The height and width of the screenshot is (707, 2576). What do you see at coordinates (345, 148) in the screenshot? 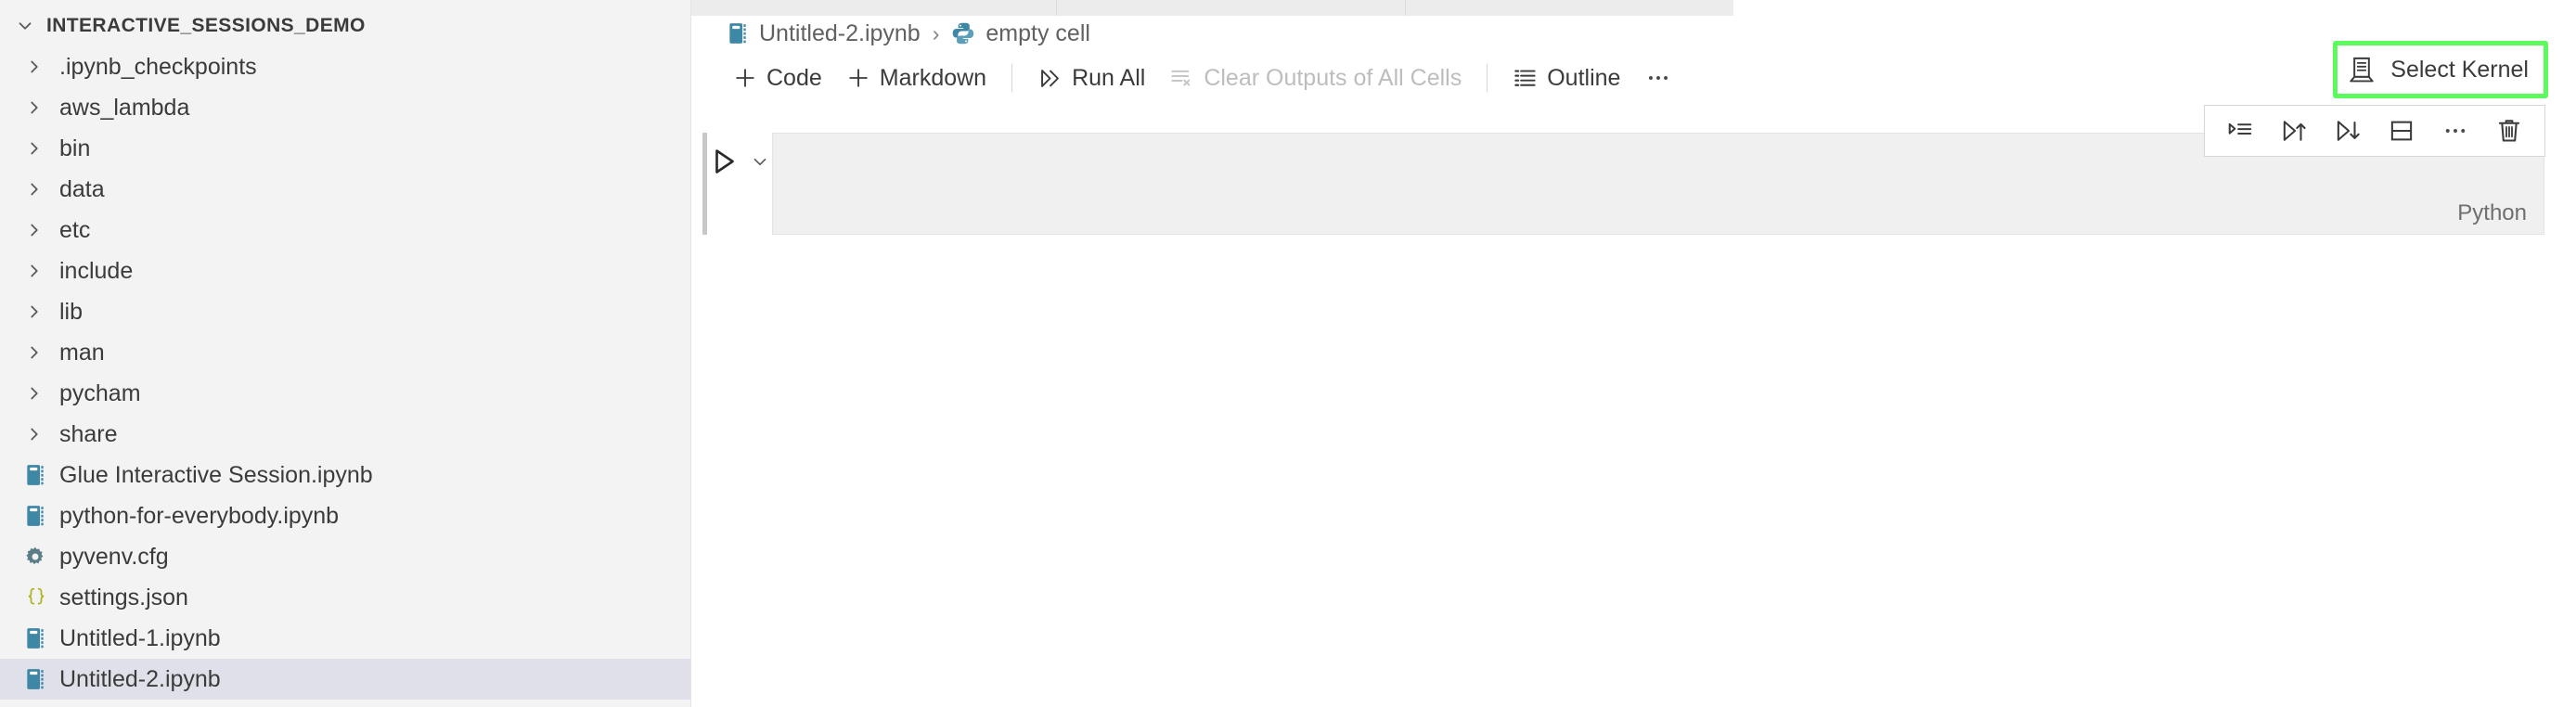
I see `tree-item-bin: bin` at bounding box center [345, 148].